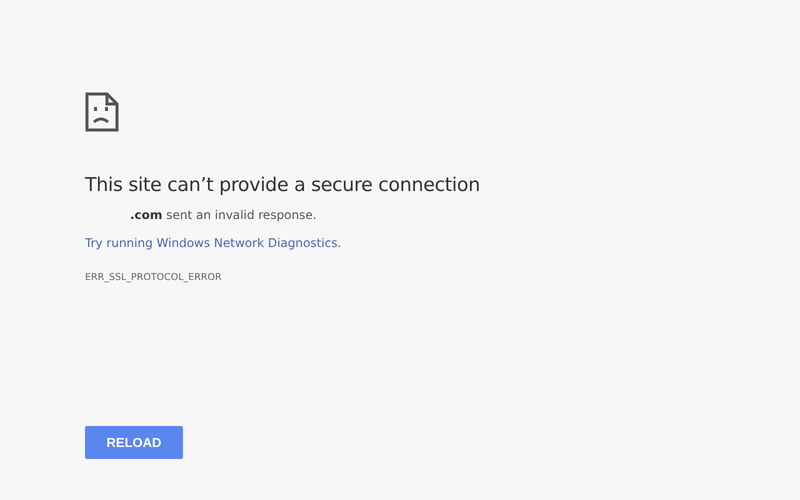  Describe the element at coordinates (102, 112) in the screenshot. I see `sad-page-icon` at that location.